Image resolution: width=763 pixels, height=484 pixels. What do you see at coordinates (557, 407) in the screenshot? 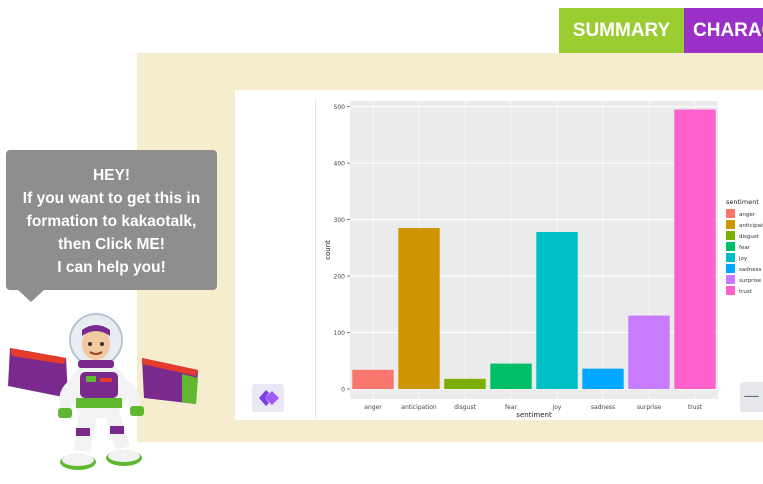
I see `x-tick-label: joy` at bounding box center [557, 407].